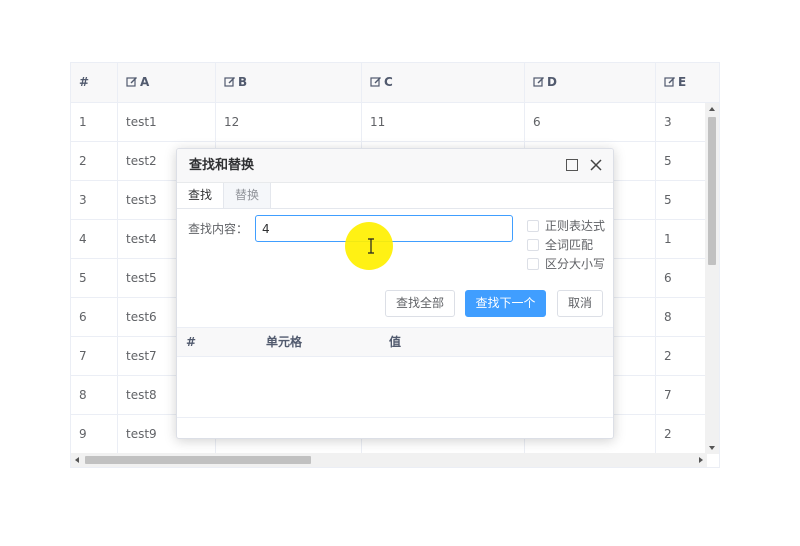 The width and height of the screenshot is (800, 546). I want to click on results-table: # 单元格 值, so click(395, 382).